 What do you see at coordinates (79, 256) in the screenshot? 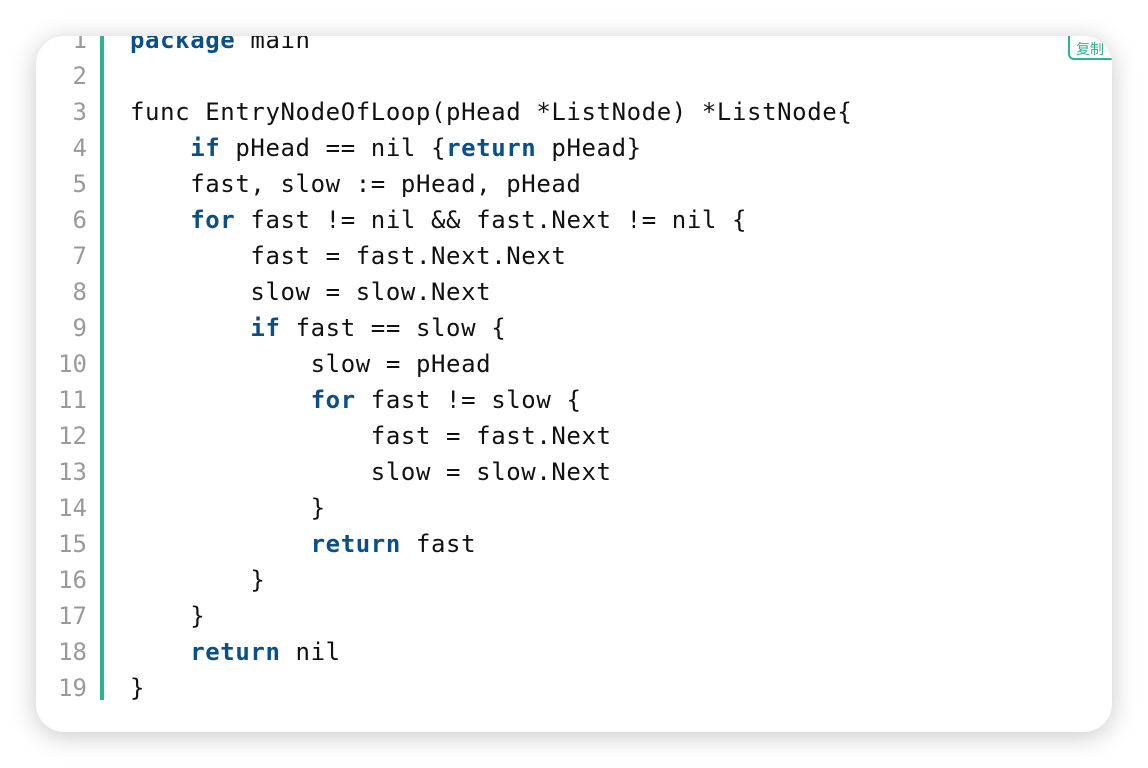
I see `line-number: 7` at bounding box center [79, 256].